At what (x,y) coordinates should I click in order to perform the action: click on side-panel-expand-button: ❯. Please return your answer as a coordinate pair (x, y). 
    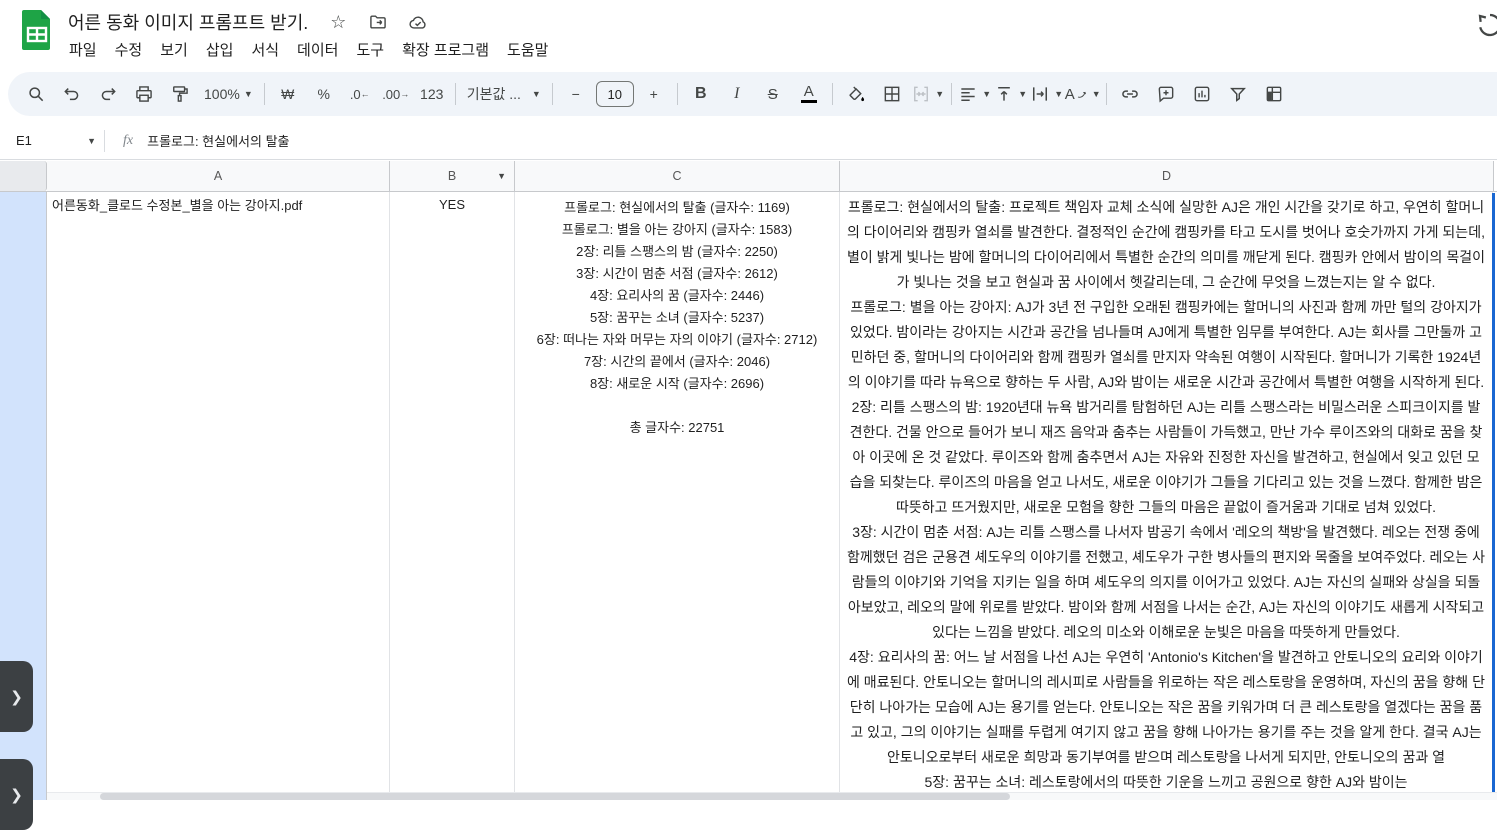
    Looking at the image, I should click on (16, 696).